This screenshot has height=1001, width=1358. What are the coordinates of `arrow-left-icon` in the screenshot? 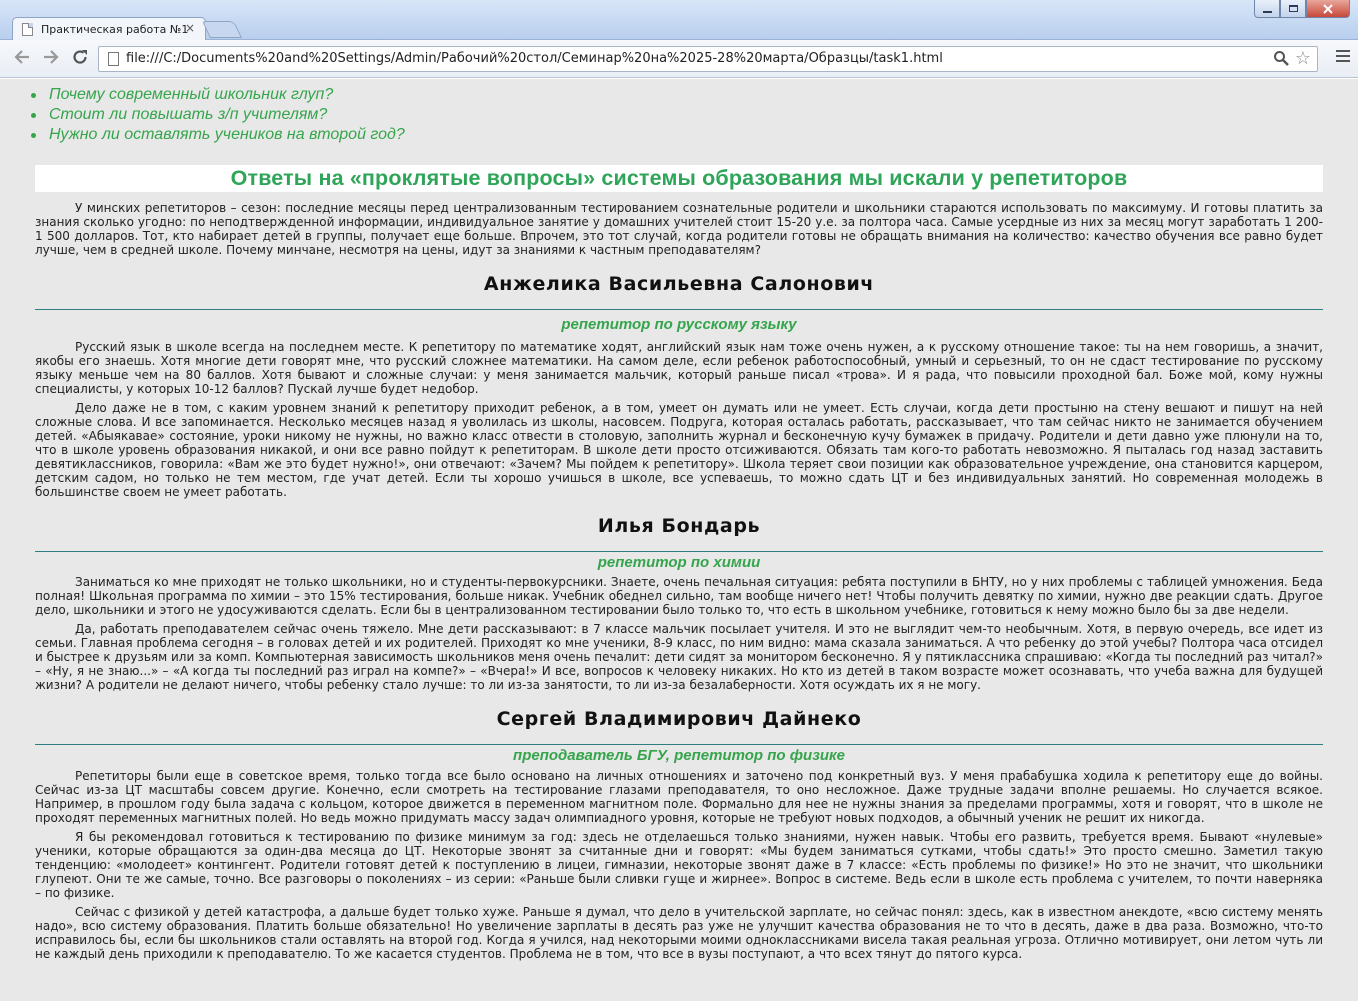 It's located at (21, 57).